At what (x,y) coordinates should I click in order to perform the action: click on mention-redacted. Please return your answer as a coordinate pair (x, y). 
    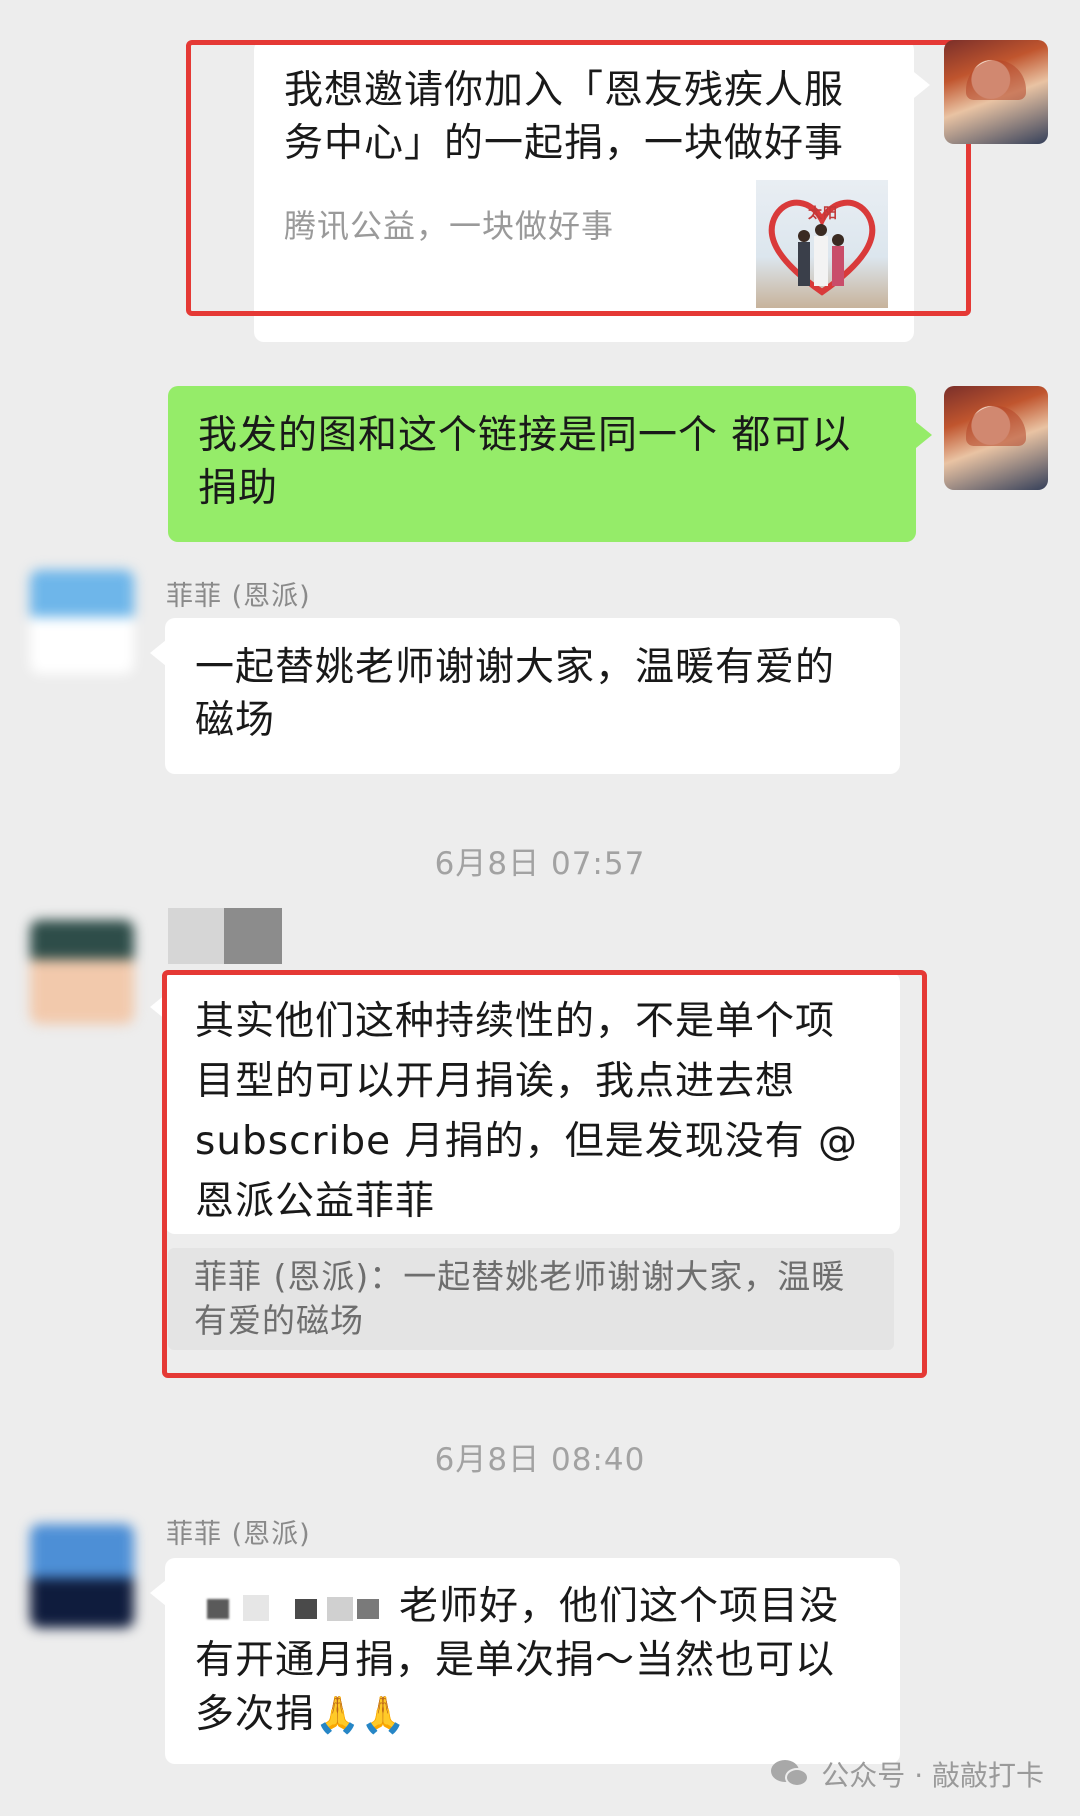
    Looking at the image, I should click on (295, 1606).